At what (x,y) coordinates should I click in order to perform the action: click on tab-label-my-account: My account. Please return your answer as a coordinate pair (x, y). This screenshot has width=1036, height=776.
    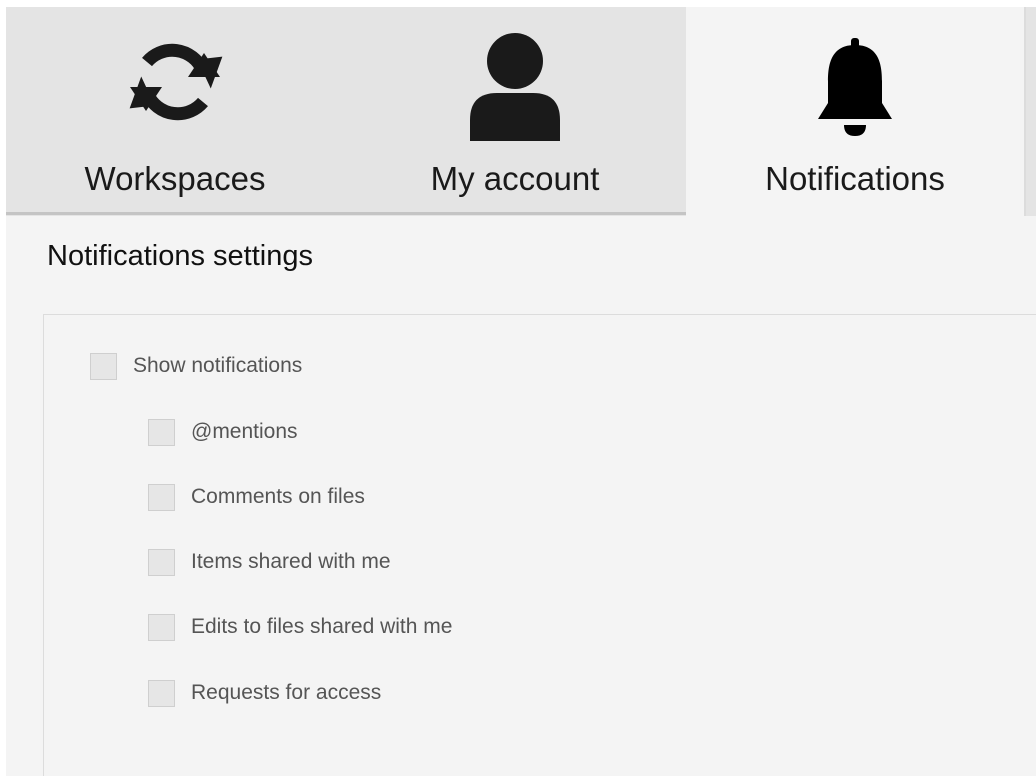
    Looking at the image, I should click on (515, 178).